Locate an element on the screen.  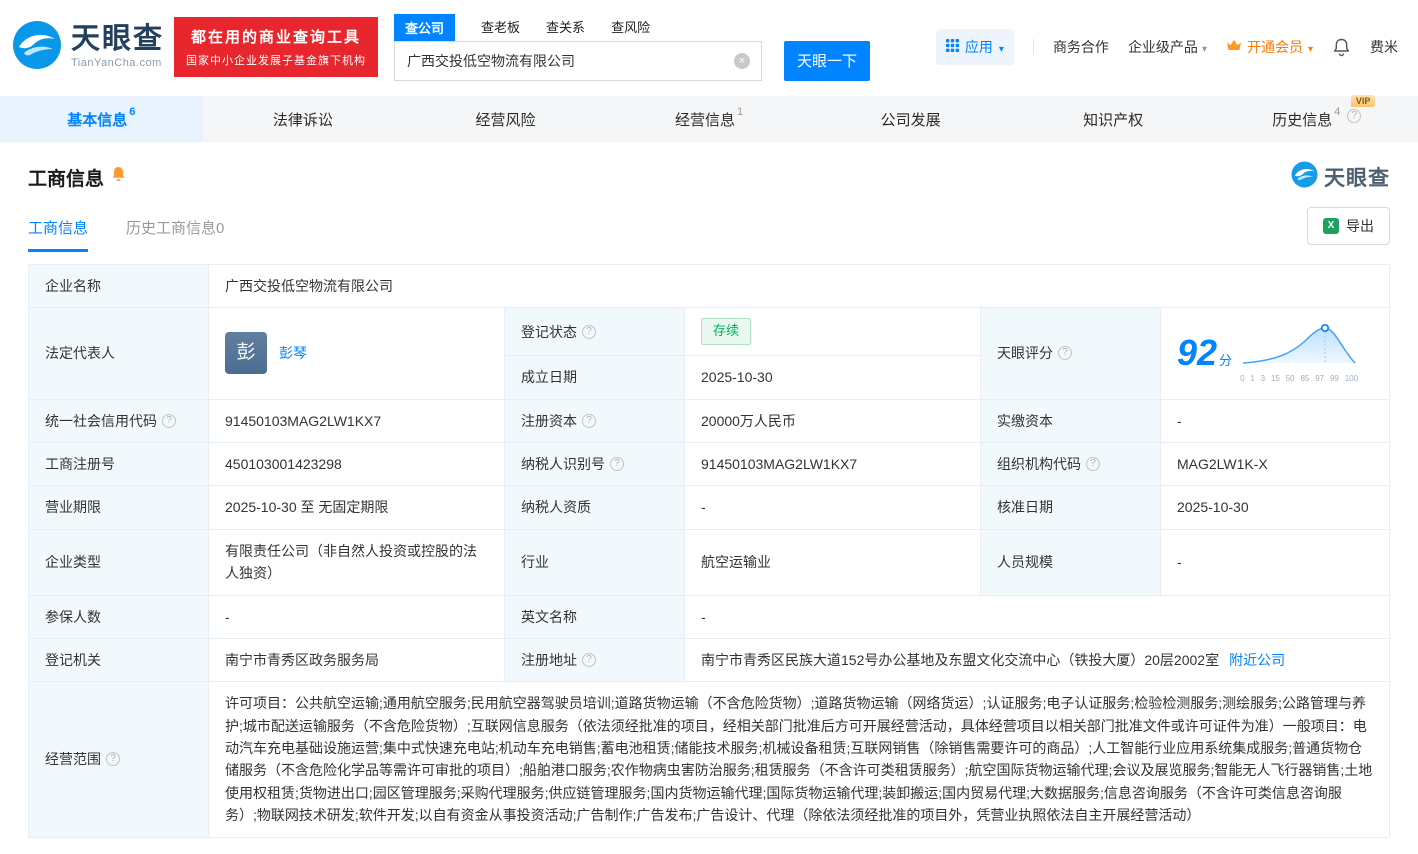
legal-rep-link: 彭琴 is located at coordinates (293, 353).